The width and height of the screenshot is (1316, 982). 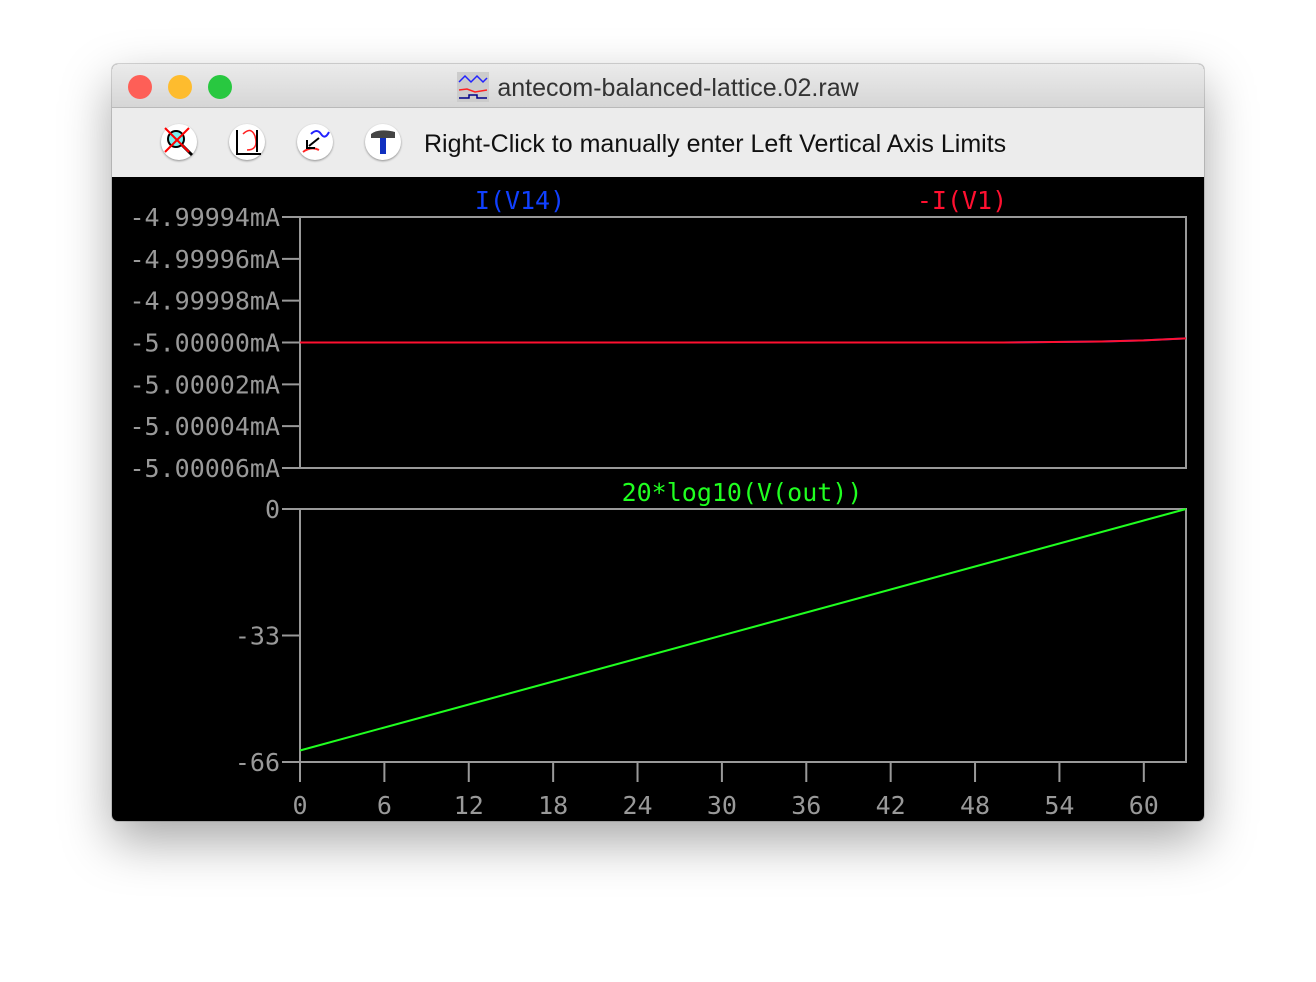 What do you see at coordinates (204, 468) in the screenshot?
I see `y-tick-label: -5.00006mA` at bounding box center [204, 468].